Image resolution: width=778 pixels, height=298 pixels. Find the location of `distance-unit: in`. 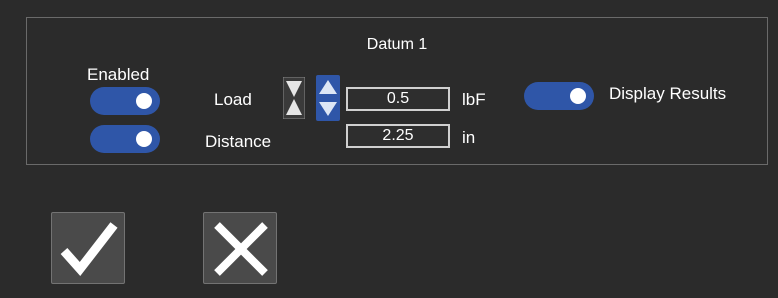

distance-unit: in is located at coordinates (469, 137).